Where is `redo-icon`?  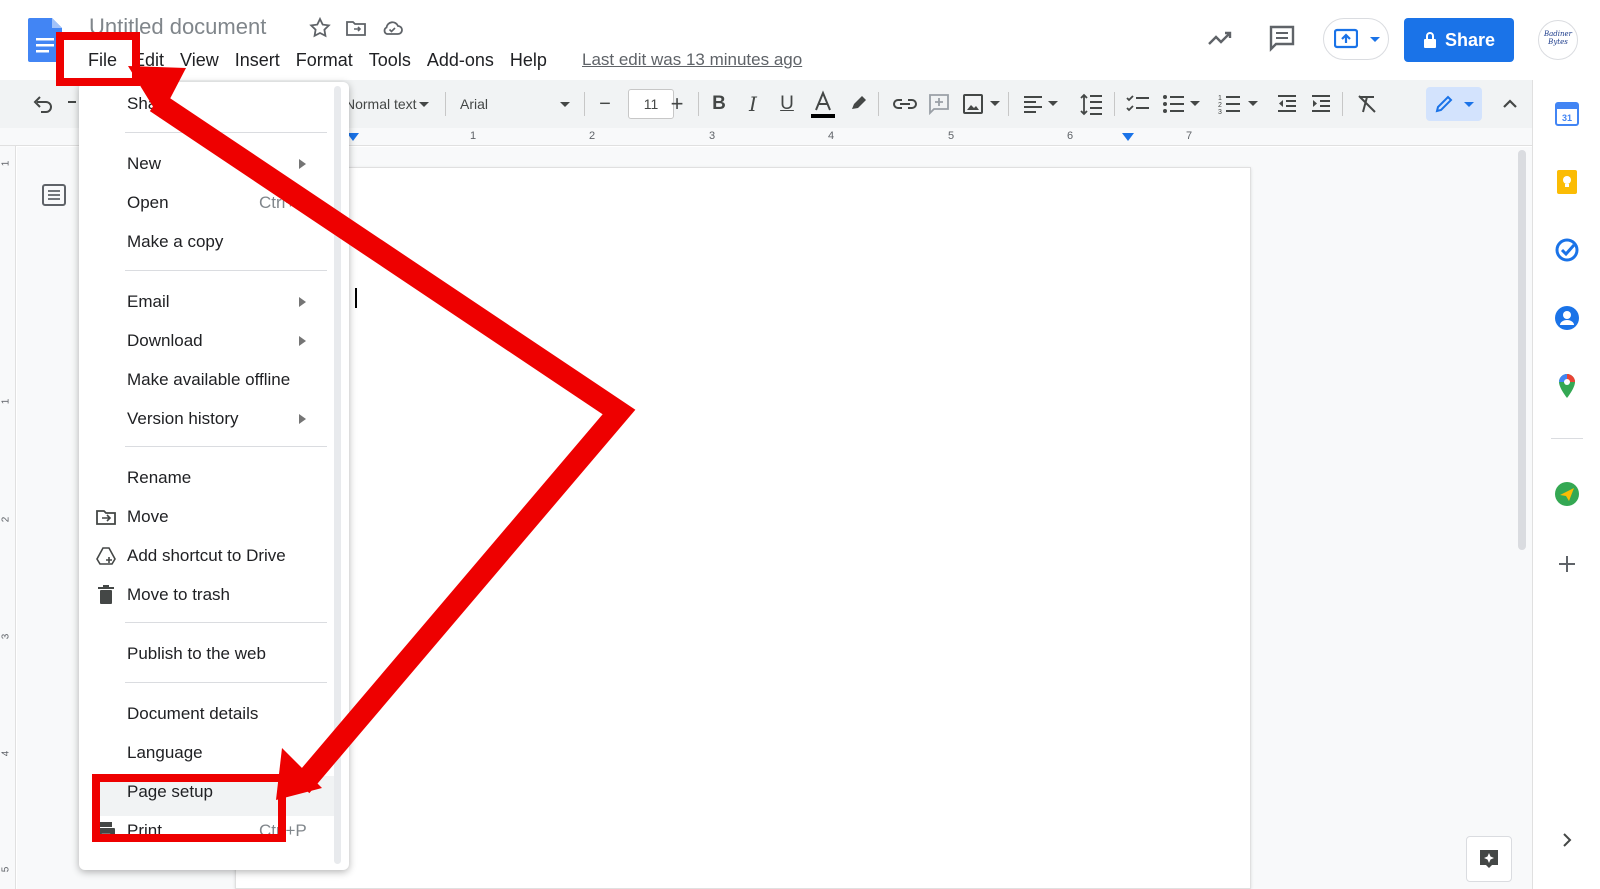
redo-icon is located at coordinates (73, 104).